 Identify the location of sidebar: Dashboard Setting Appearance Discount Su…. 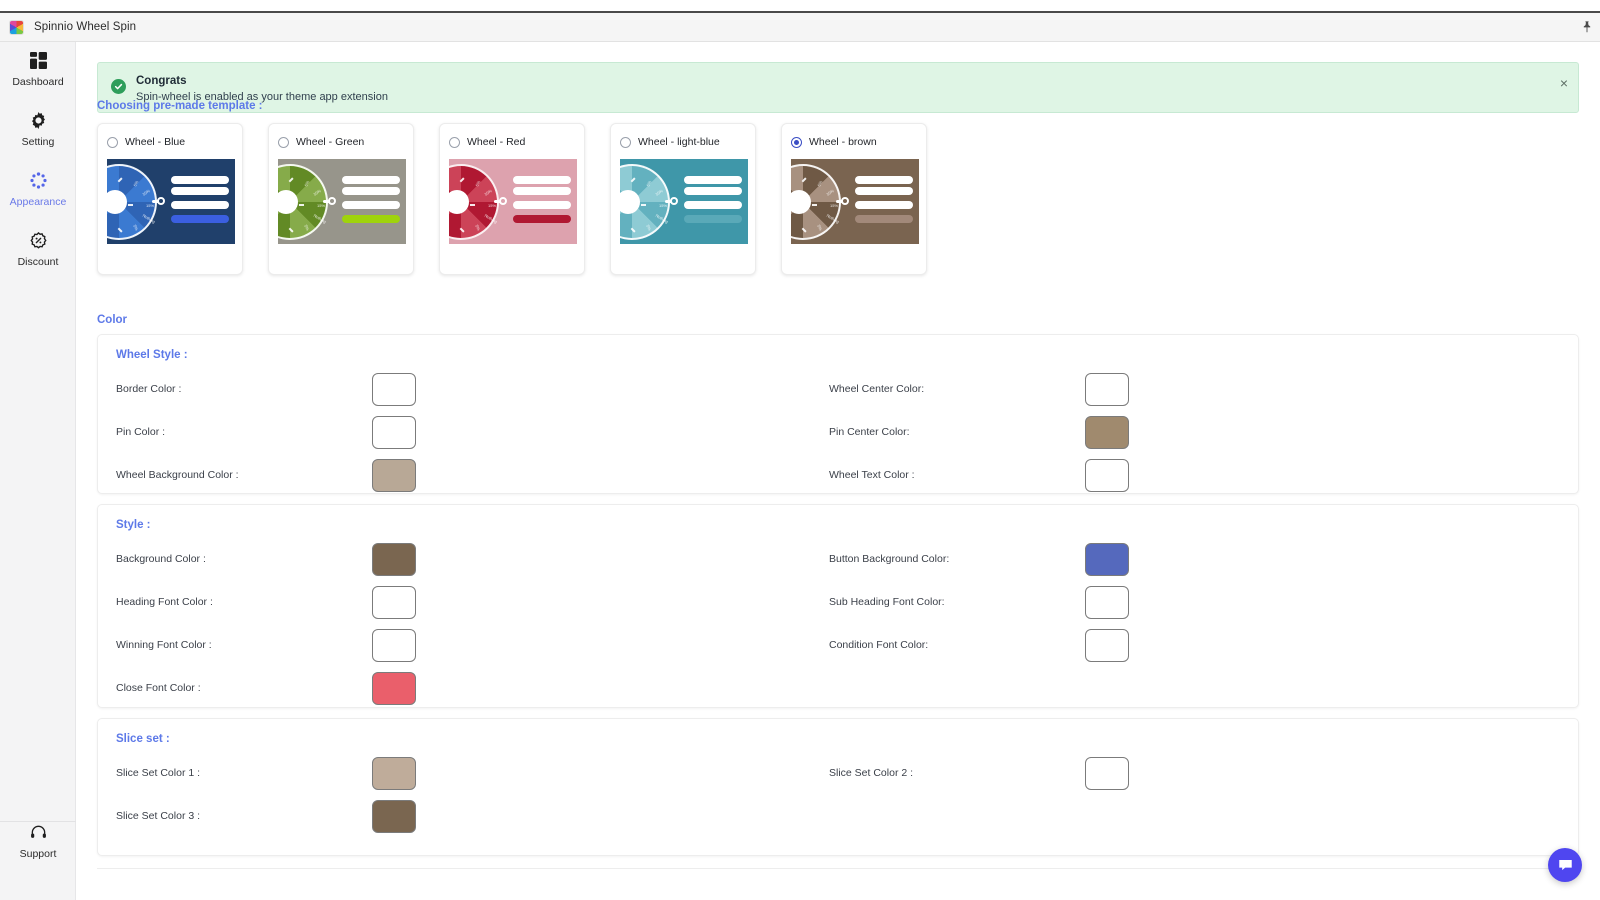
(38, 471).